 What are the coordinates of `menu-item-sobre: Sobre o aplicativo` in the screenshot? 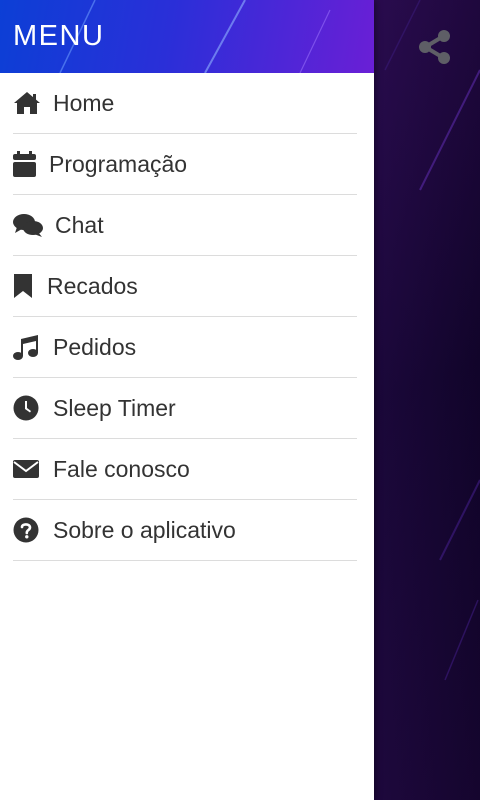 It's located at (185, 530).